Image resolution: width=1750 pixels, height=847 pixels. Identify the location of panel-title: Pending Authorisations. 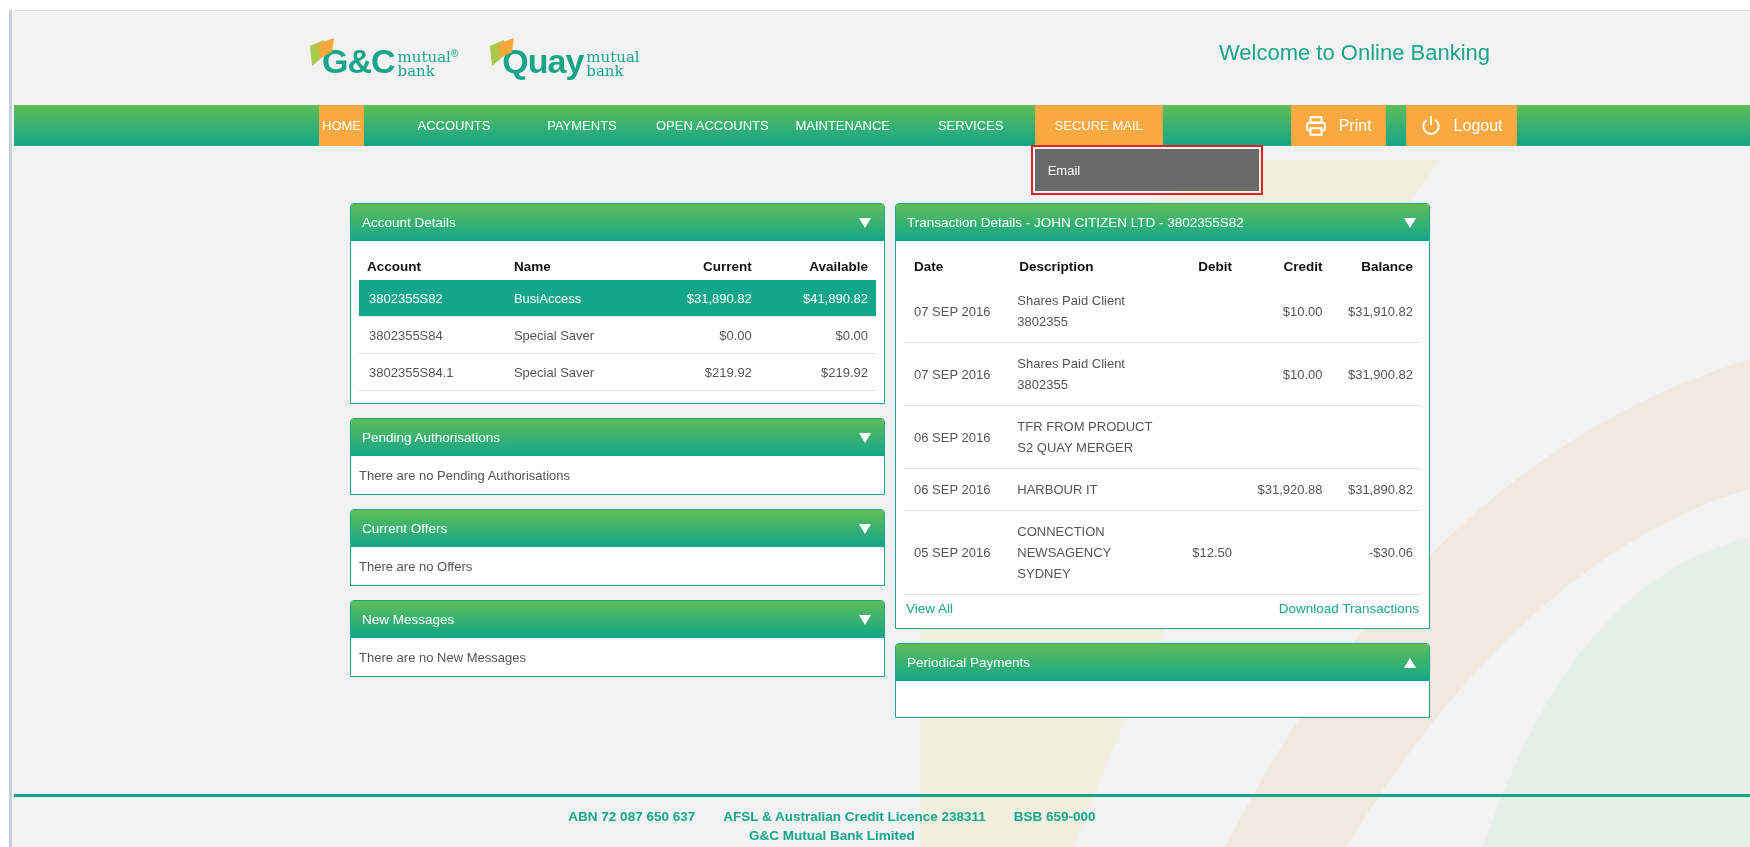
(431, 437).